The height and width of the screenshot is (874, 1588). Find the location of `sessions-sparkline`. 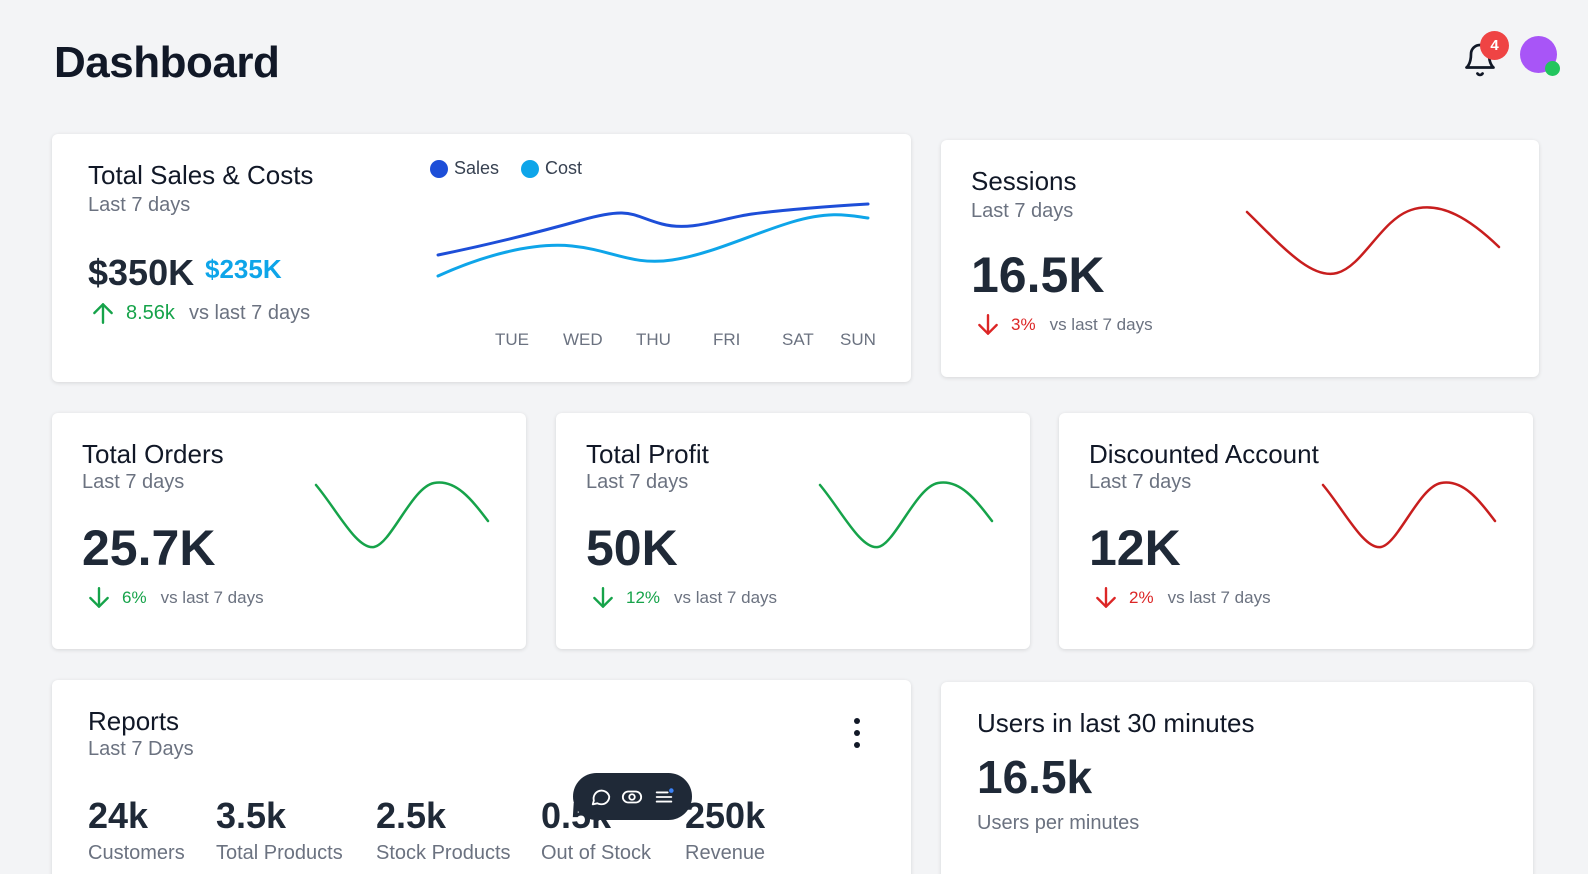

sessions-sparkline is located at coordinates (1373, 241).